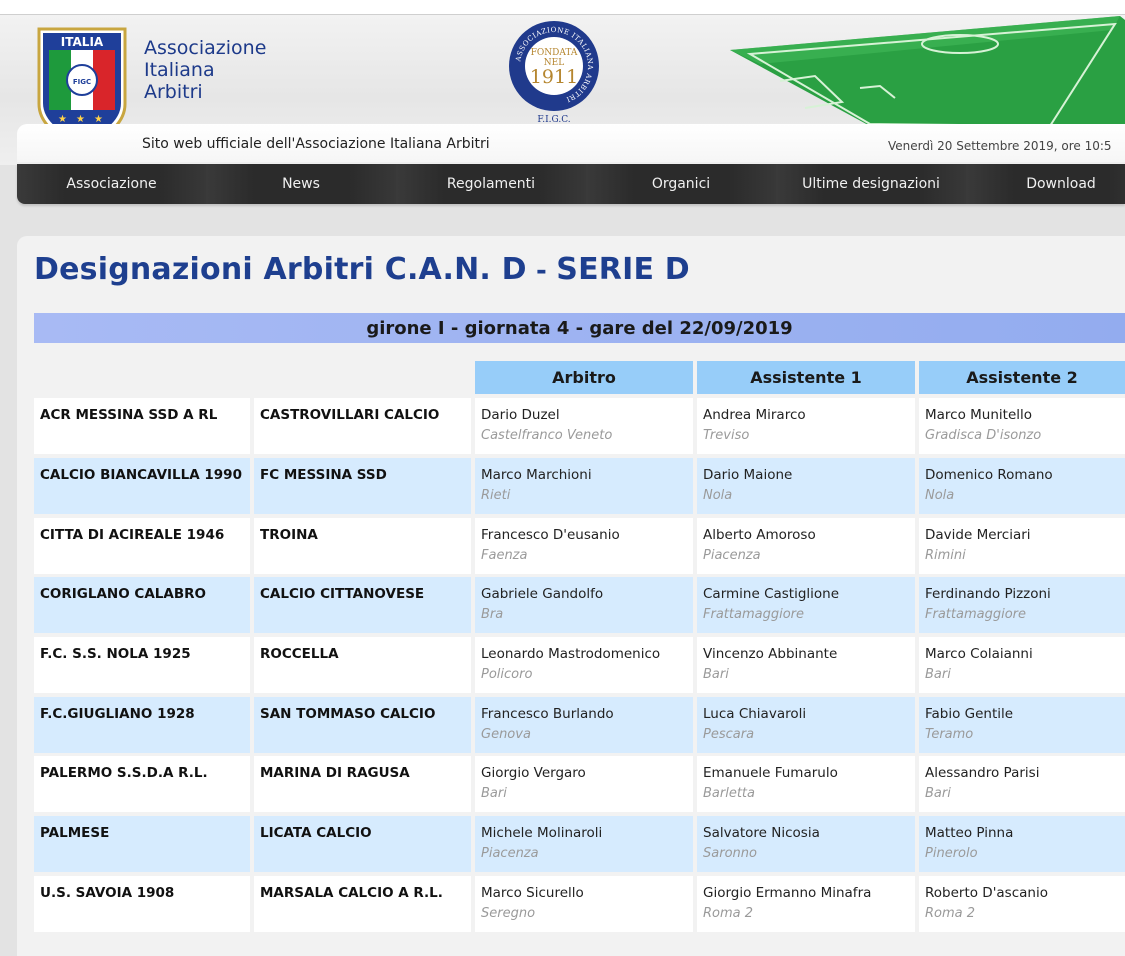 The height and width of the screenshot is (956, 1125). Describe the element at coordinates (806, 904) in the screenshot. I see `assistant-1-cell: Giorgio Ermanno Minafra Roma 2` at that location.